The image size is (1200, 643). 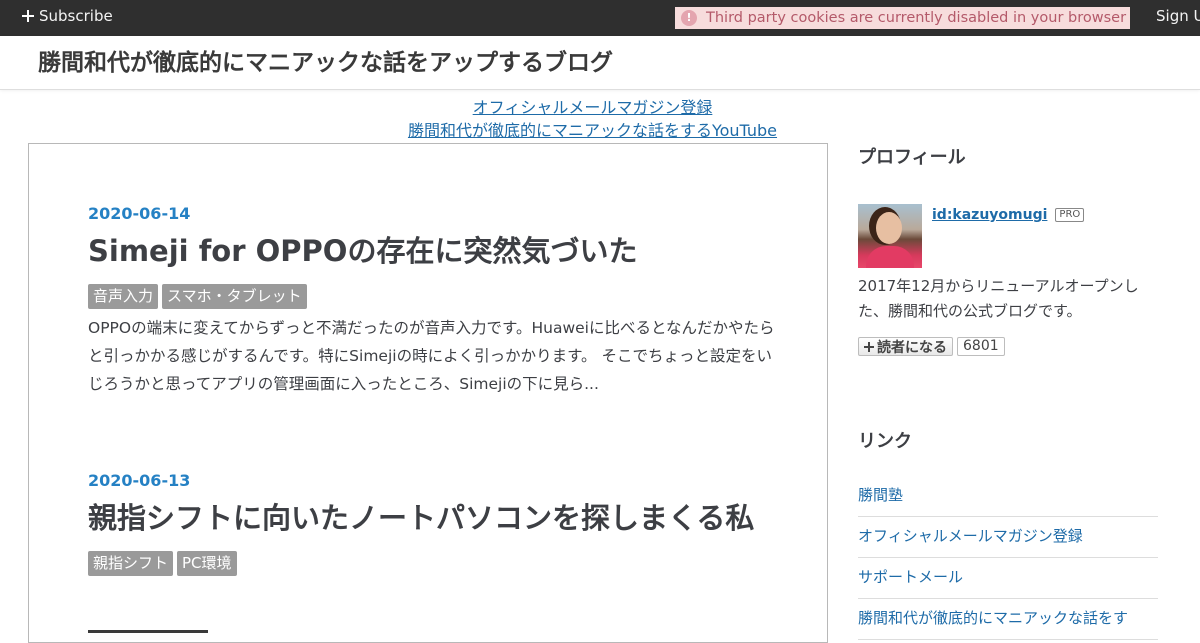 What do you see at coordinates (123, 296) in the screenshot?
I see `category-tag: 音声入力` at bounding box center [123, 296].